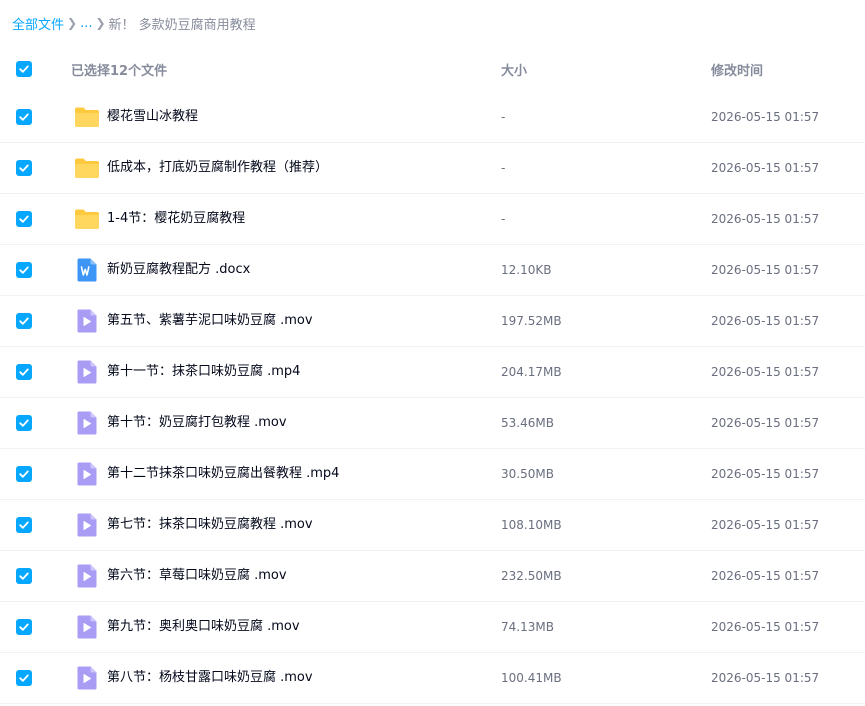  Describe the element at coordinates (203, 627) in the screenshot. I see `file-name: 第九节：奥利奥口味奶豆腐 .mov` at that location.